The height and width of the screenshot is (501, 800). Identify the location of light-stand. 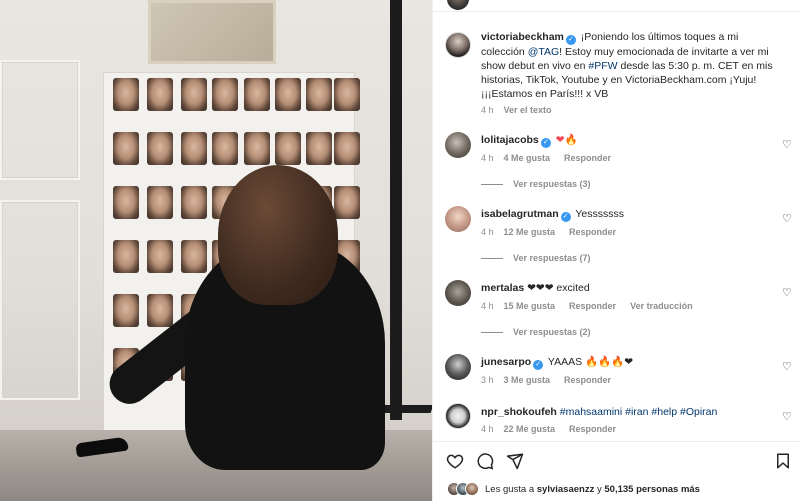
(396, 210).